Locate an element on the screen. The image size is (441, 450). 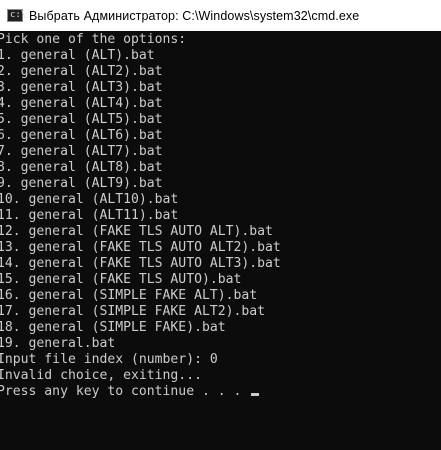
console-line: 9. general (ALT9).bat is located at coordinates (81, 183).